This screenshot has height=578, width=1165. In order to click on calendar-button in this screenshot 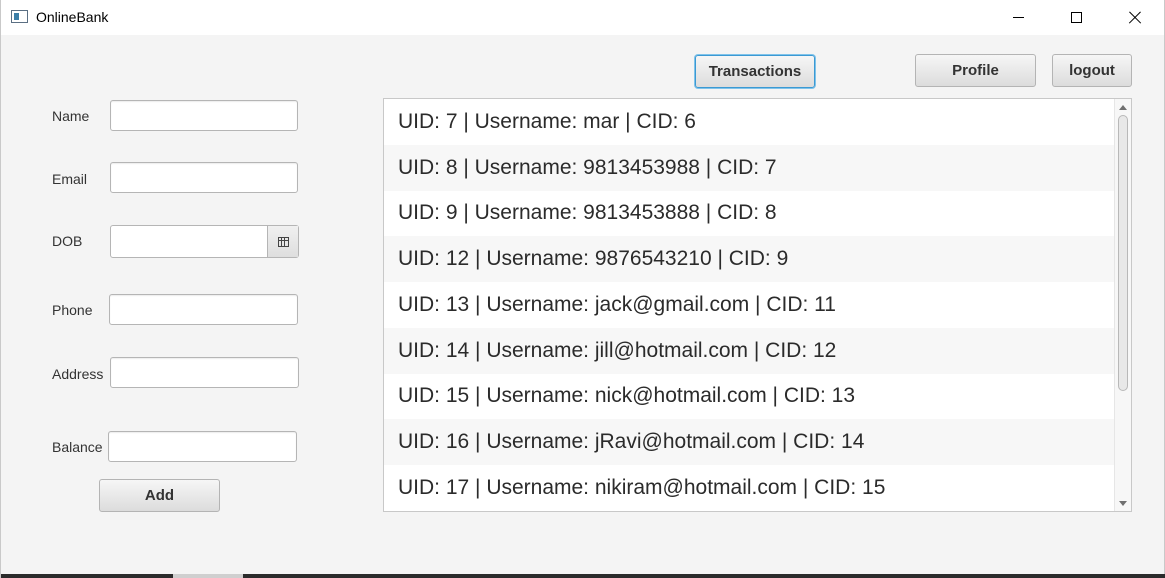, I will do `click(282, 241)`.